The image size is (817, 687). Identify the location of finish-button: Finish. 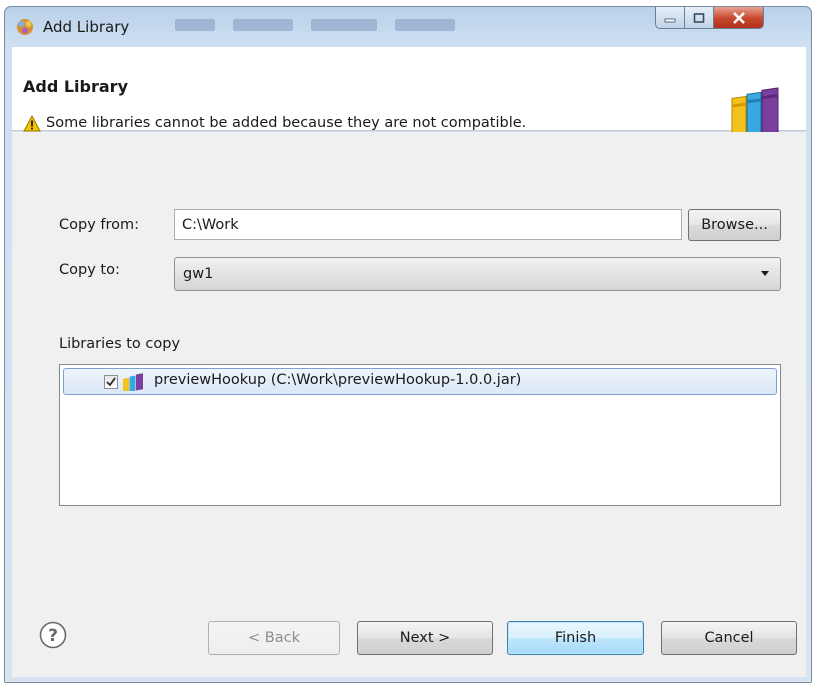
(575, 638).